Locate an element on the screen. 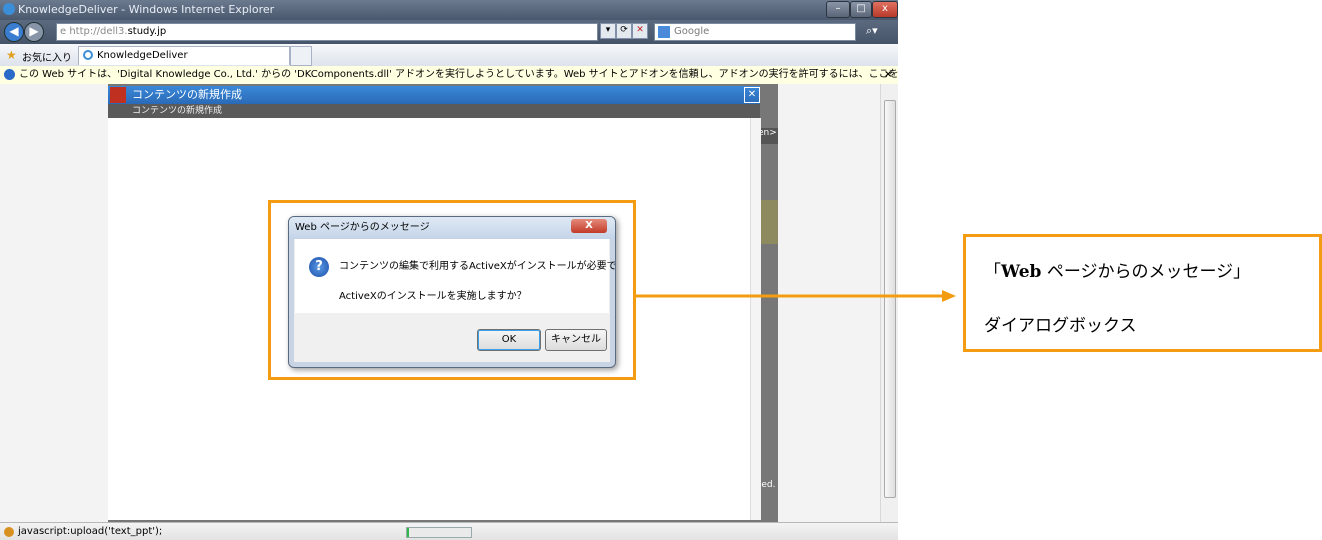 The height and width of the screenshot is (540, 1322). address-input: e http://dell3.study.jp is located at coordinates (327, 32).